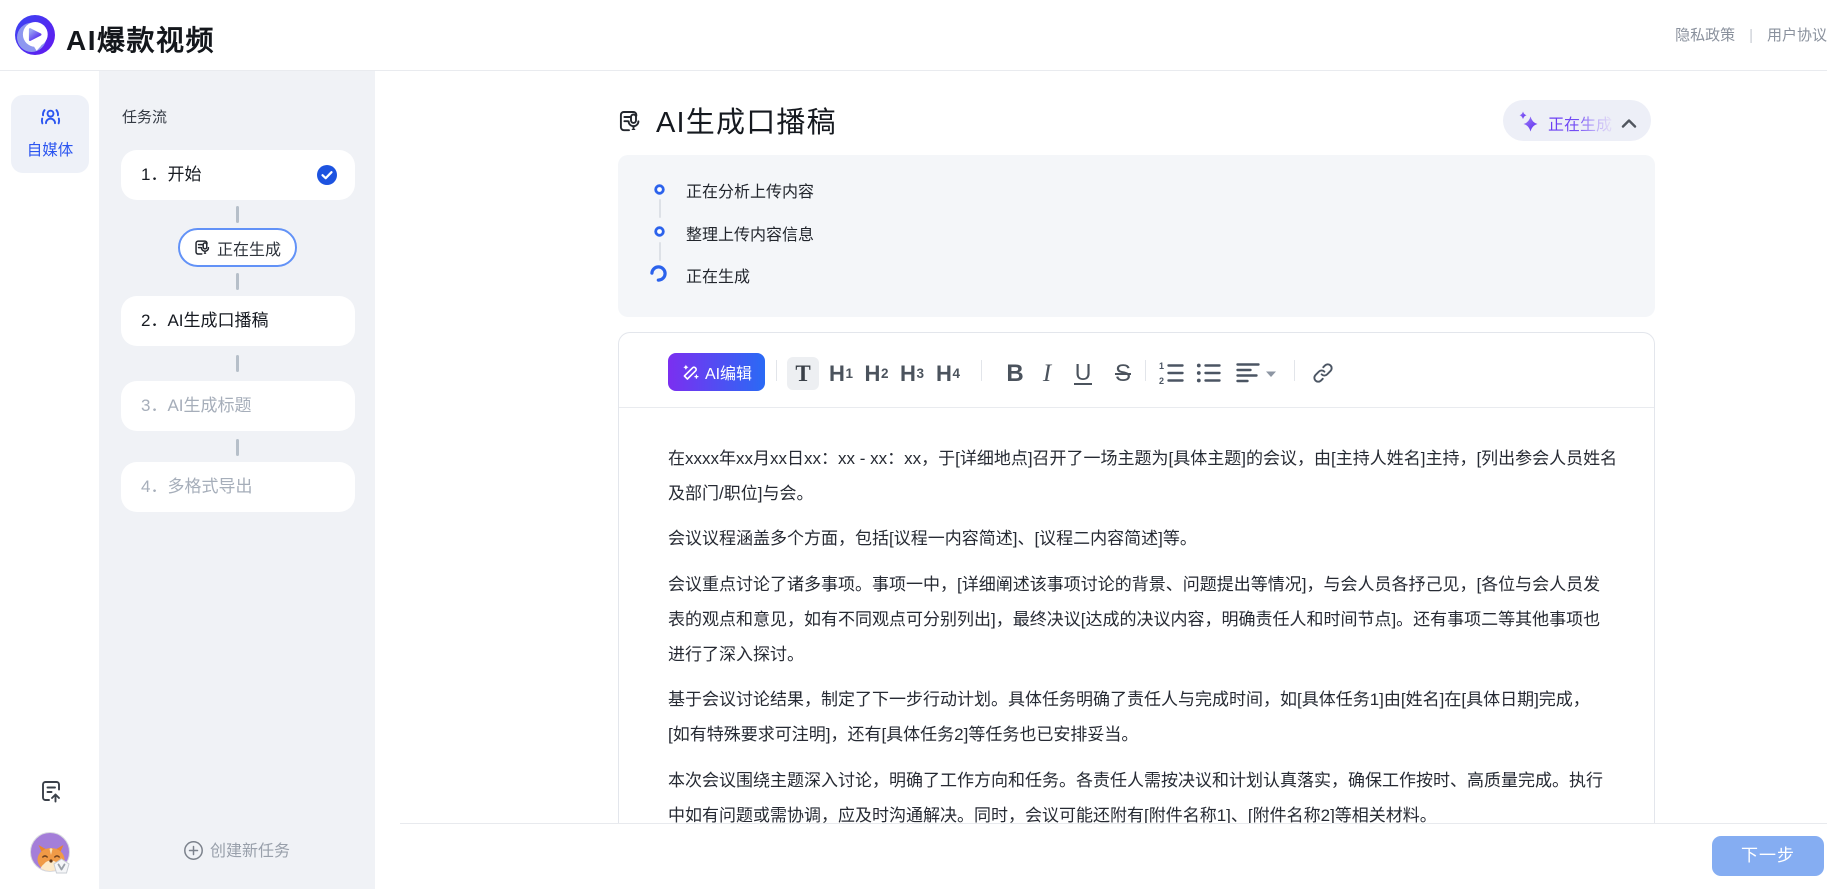  I want to click on svg-text: 2, so click(1161, 380).